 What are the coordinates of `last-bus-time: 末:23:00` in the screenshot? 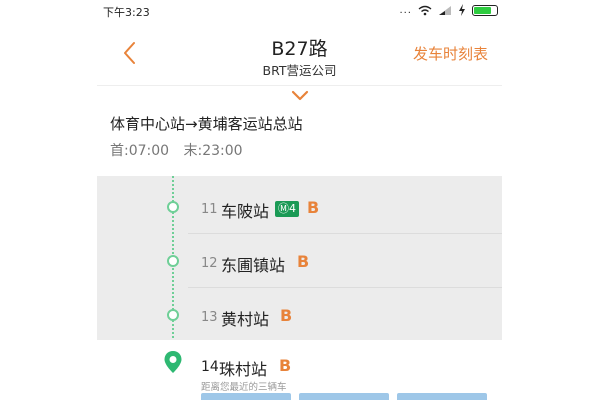 It's located at (213, 151).